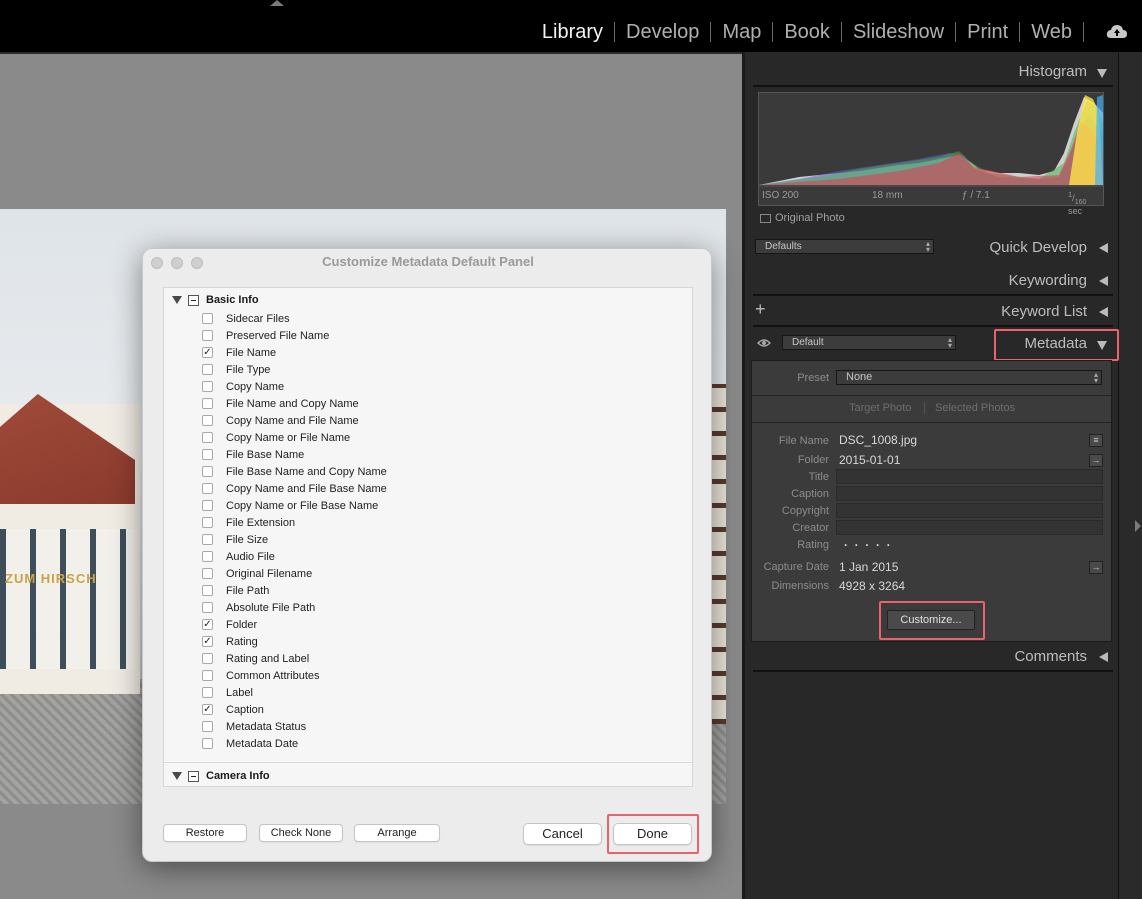 The image size is (1142, 899). What do you see at coordinates (277, 3) in the screenshot?
I see `collapse-top-panel-arrow-icon` at bounding box center [277, 3].